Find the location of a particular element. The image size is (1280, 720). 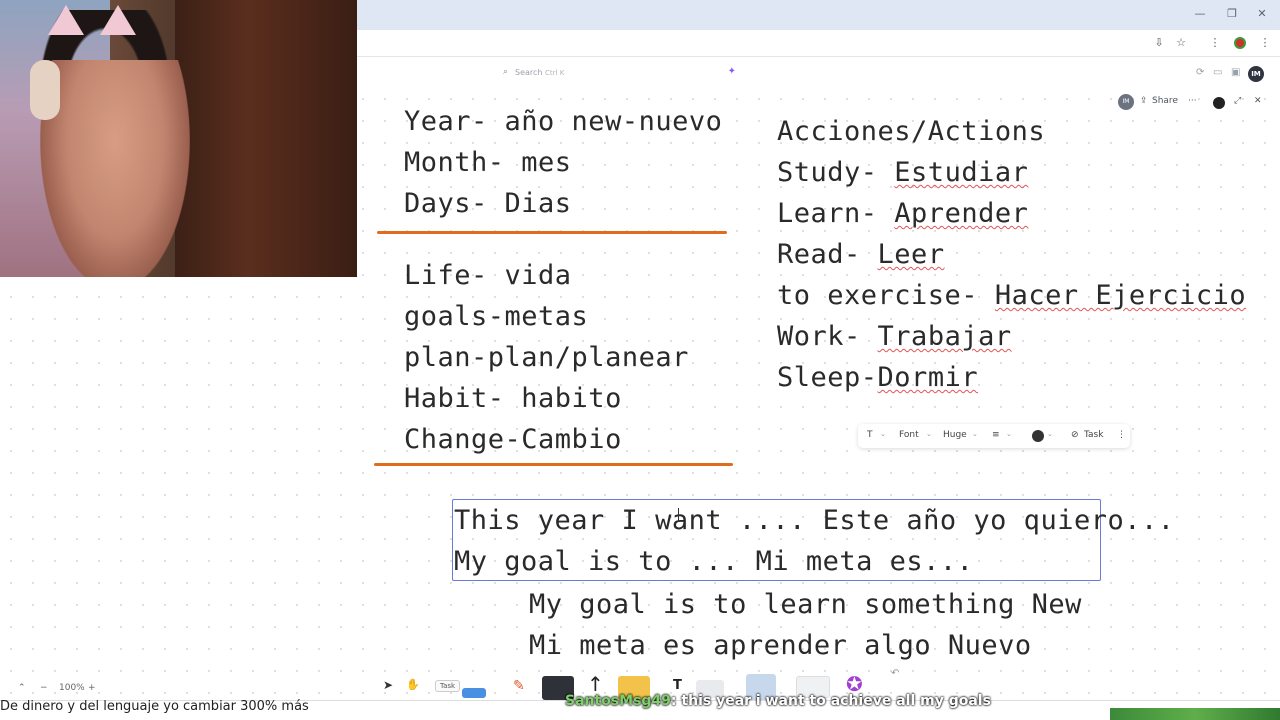

text-format-toolbar: T ⌄ Font ⌄ Huge ⌄ ≡ ⌄ ⌄ ⊘ Task ⋮ is located at coordinates (994, 436).